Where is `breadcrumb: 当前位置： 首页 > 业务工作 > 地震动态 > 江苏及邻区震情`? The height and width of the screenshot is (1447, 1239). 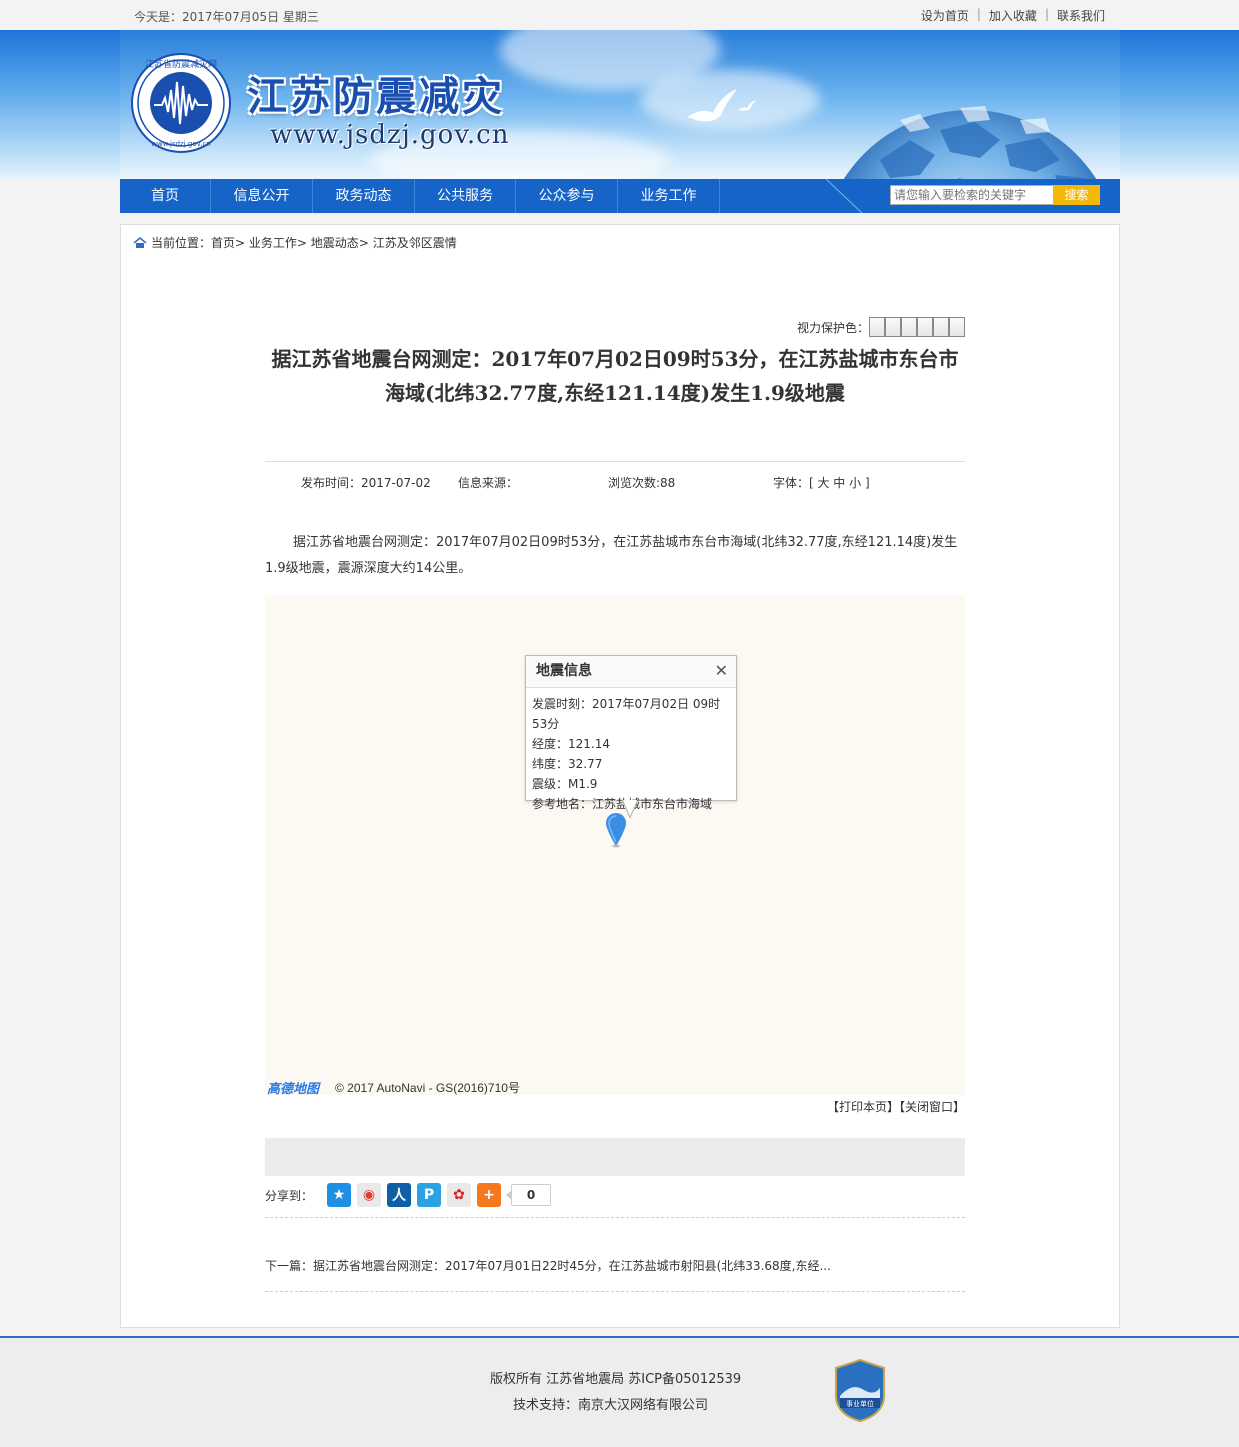 breadcrumb: 当前位置： 首页 > 业务工作 > 地震动态 > 江苏及邻区震情 is located at coordinates (295, 242).